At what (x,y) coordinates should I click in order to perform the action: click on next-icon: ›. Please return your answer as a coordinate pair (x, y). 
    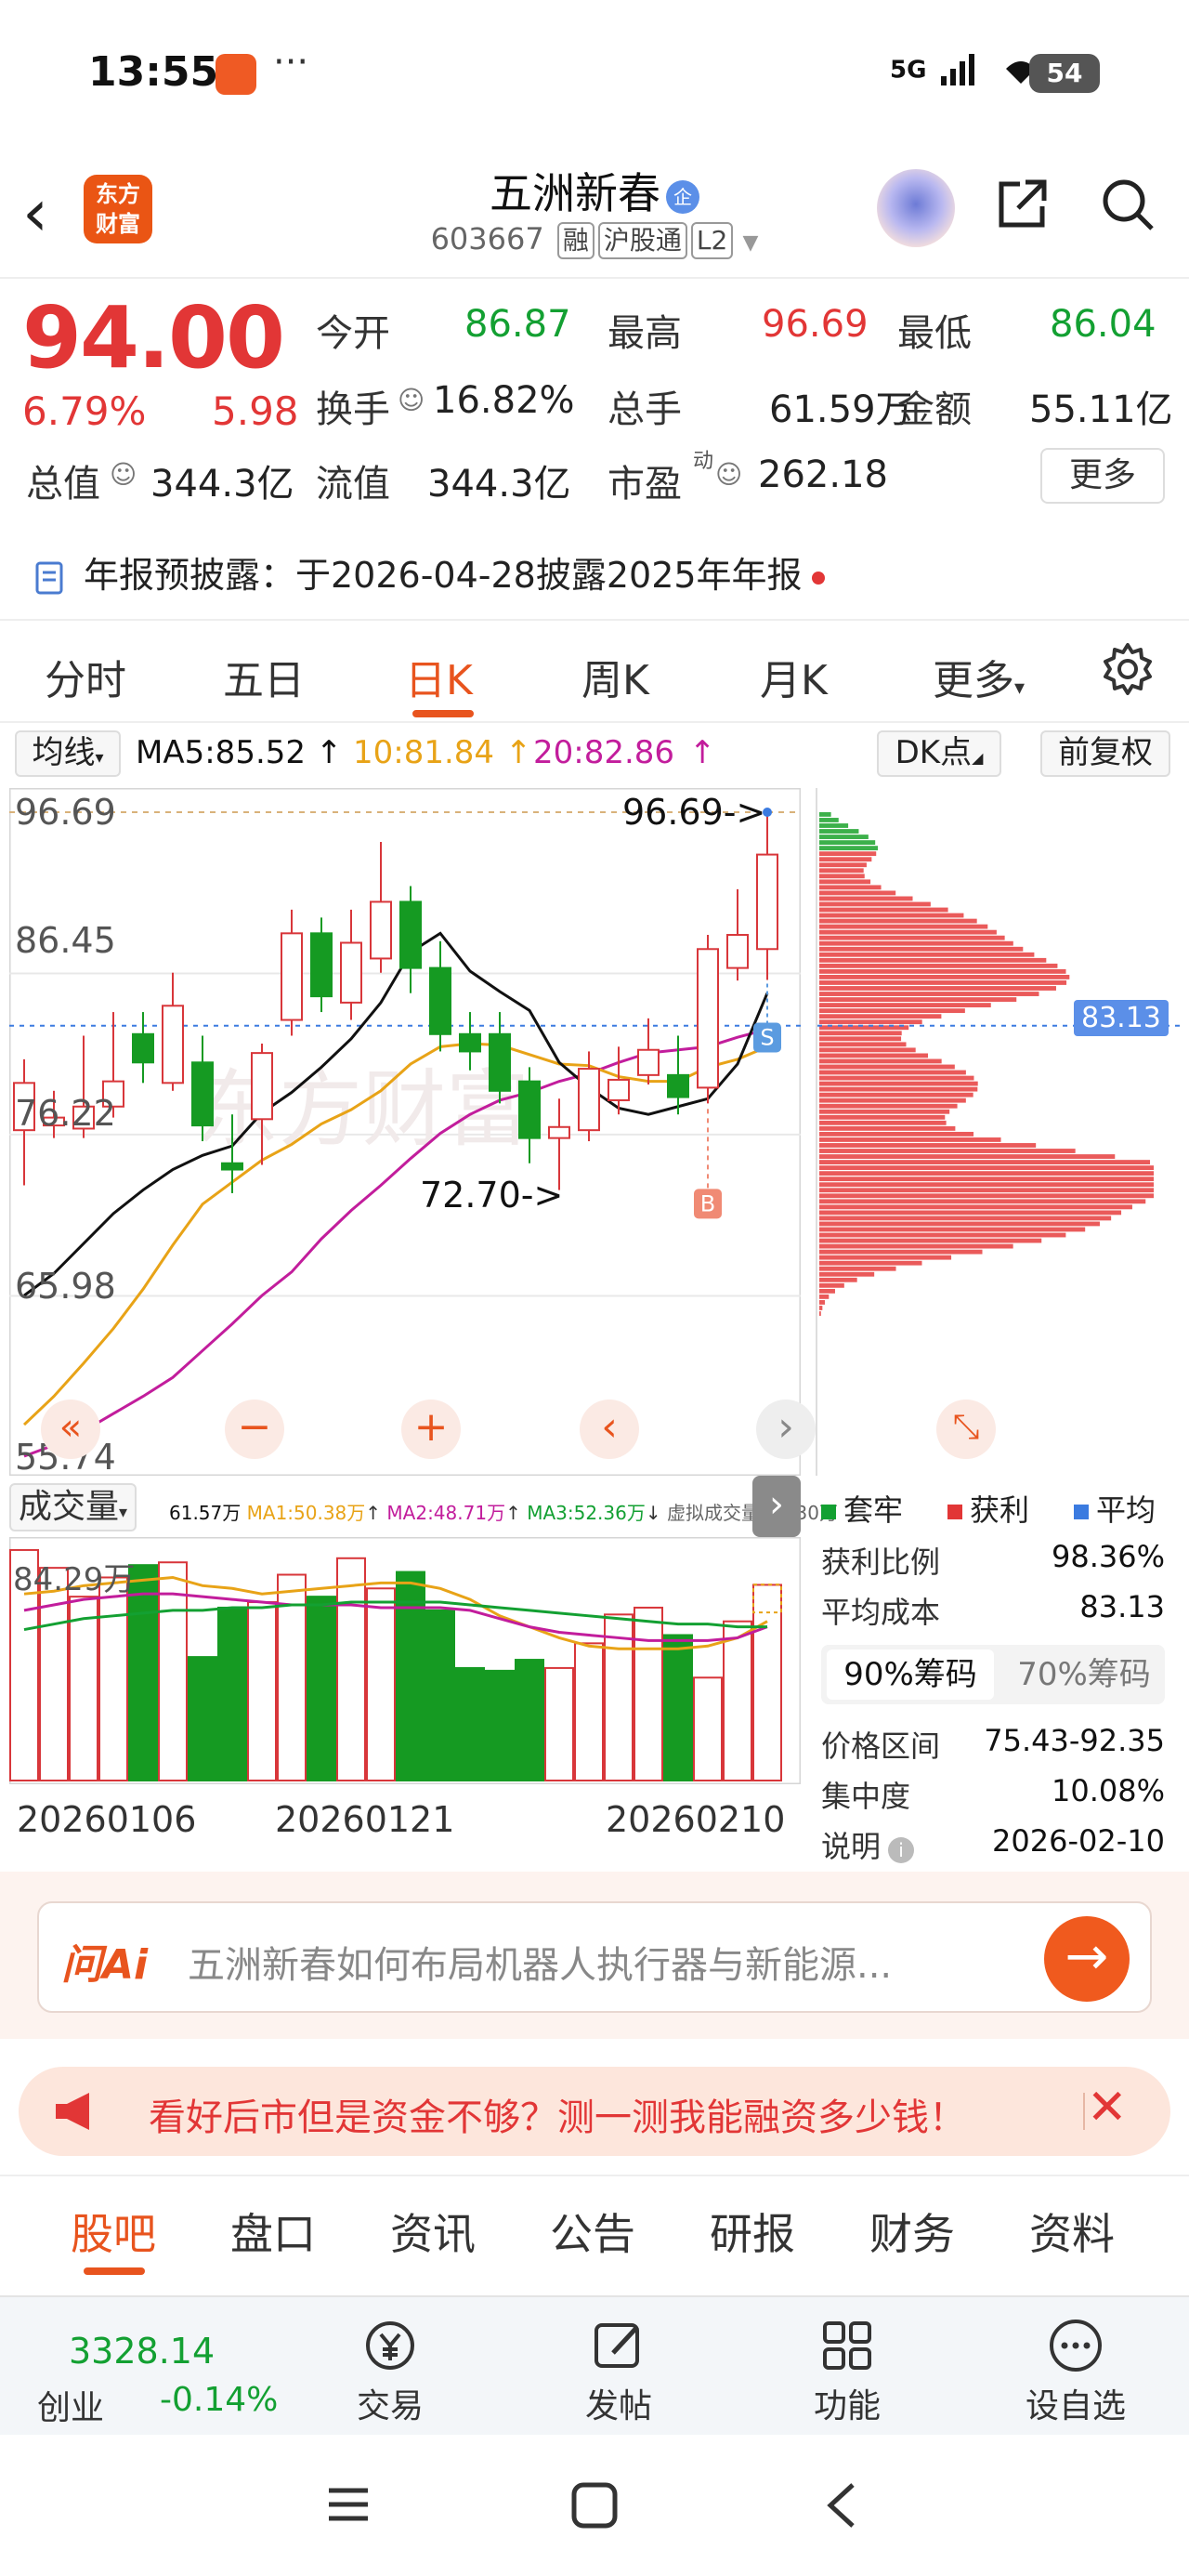
    Looking at the image, I should click on (786, 1429).